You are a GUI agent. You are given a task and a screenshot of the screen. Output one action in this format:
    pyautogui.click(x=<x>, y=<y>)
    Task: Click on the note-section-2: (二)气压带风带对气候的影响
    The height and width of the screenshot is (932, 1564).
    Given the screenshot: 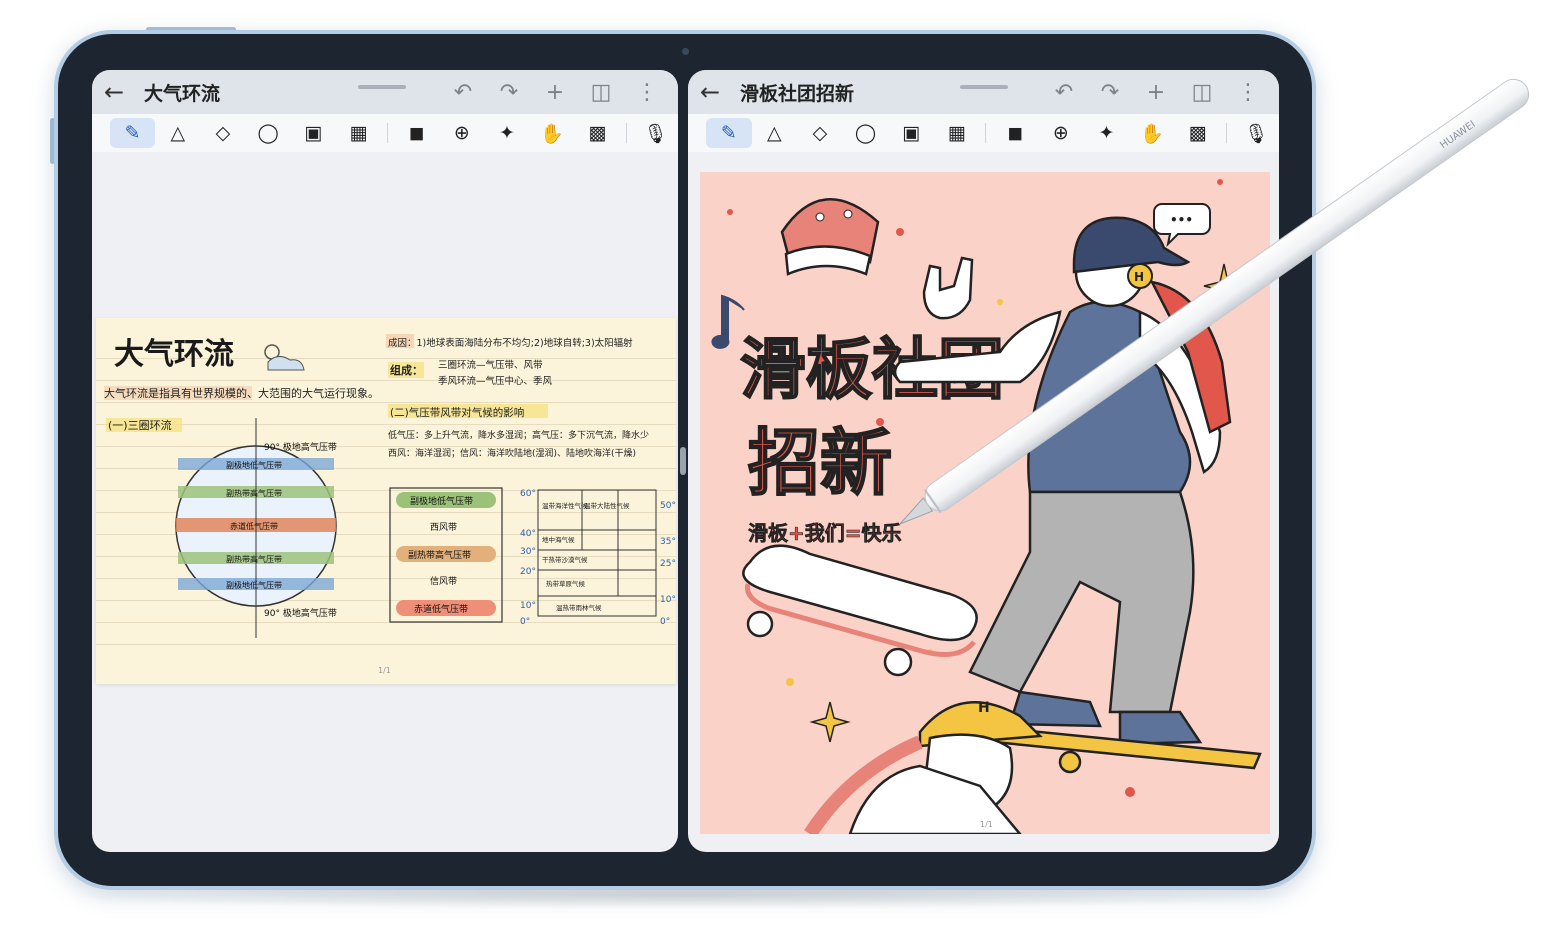 What is the action you would take?
    pyautogui.click(x=457, y=412)
    